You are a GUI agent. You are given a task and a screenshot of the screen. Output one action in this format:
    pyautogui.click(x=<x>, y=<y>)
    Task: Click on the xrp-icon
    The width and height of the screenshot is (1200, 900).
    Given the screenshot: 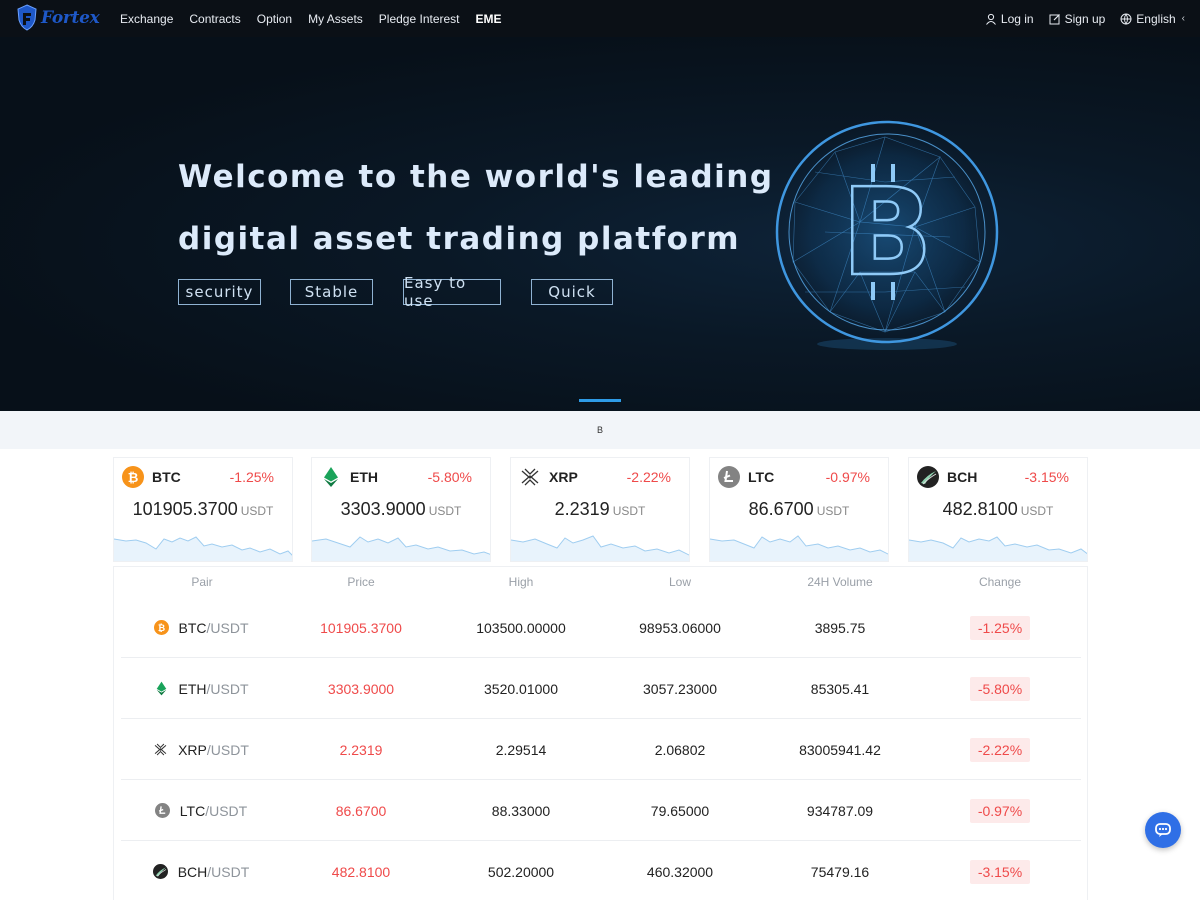 What is the action you would take?
    pyautogui.click(x=530, y=477)
    